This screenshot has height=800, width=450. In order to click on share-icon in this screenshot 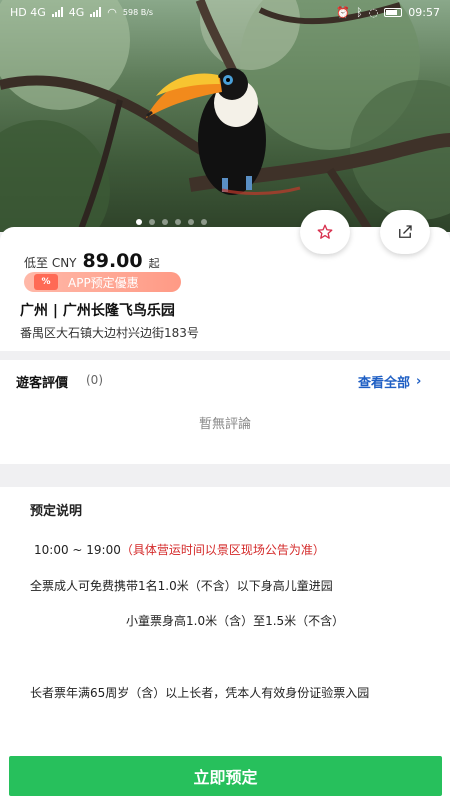, I will do `click(405, 231)`.